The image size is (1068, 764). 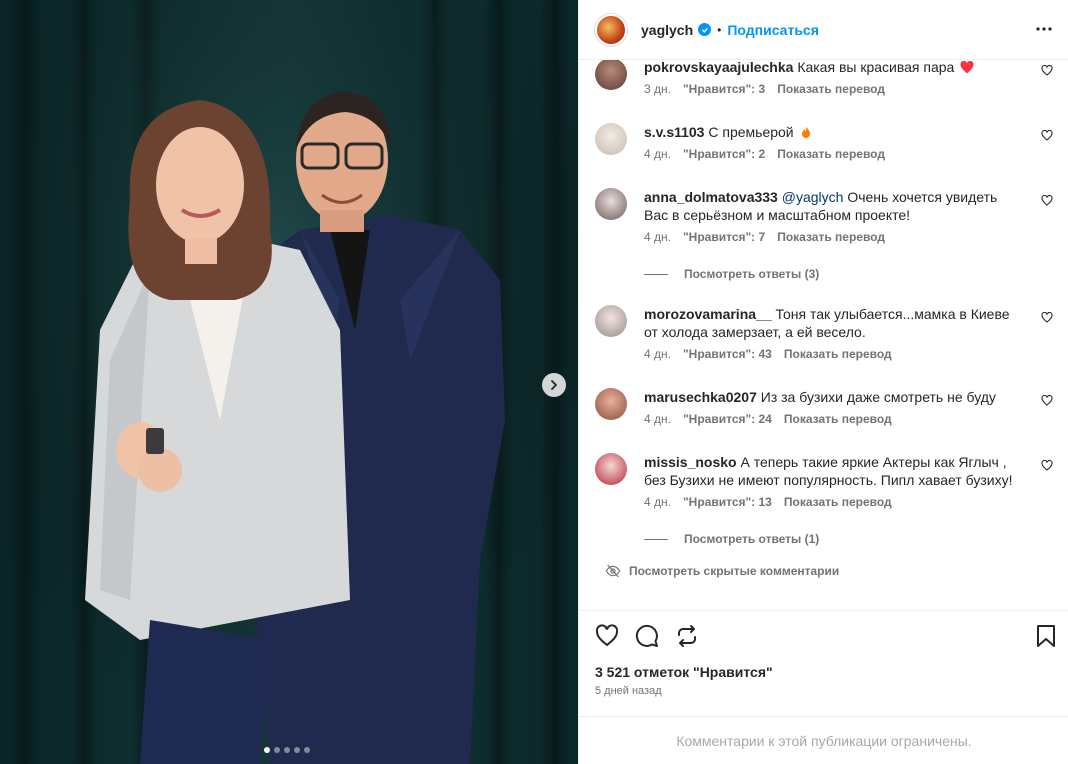 What do you see at coordinates (734, 571) in the screenshot?
I see `view-hidden-comments-label: Посмотреть скрытые комментарии` at bounding box center [734, 571].